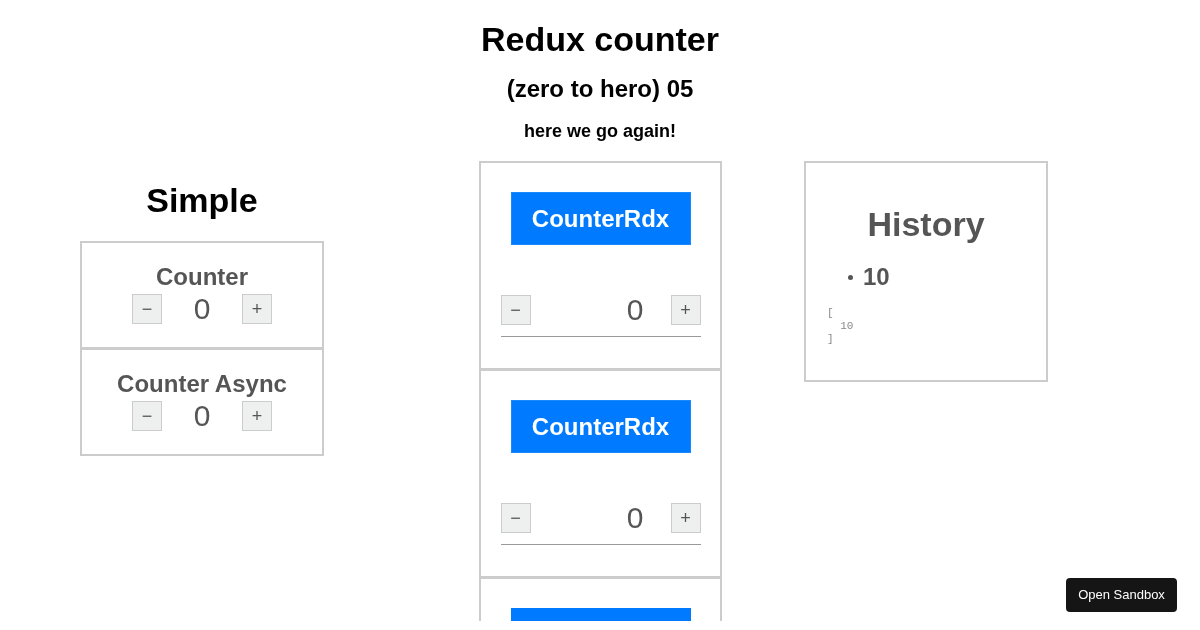 The height and width of the screenshot is (630, 1200). Describe the element at coordinates (841, 326) in the screenshot. I see `history-json: [ 10 ]` at that location.